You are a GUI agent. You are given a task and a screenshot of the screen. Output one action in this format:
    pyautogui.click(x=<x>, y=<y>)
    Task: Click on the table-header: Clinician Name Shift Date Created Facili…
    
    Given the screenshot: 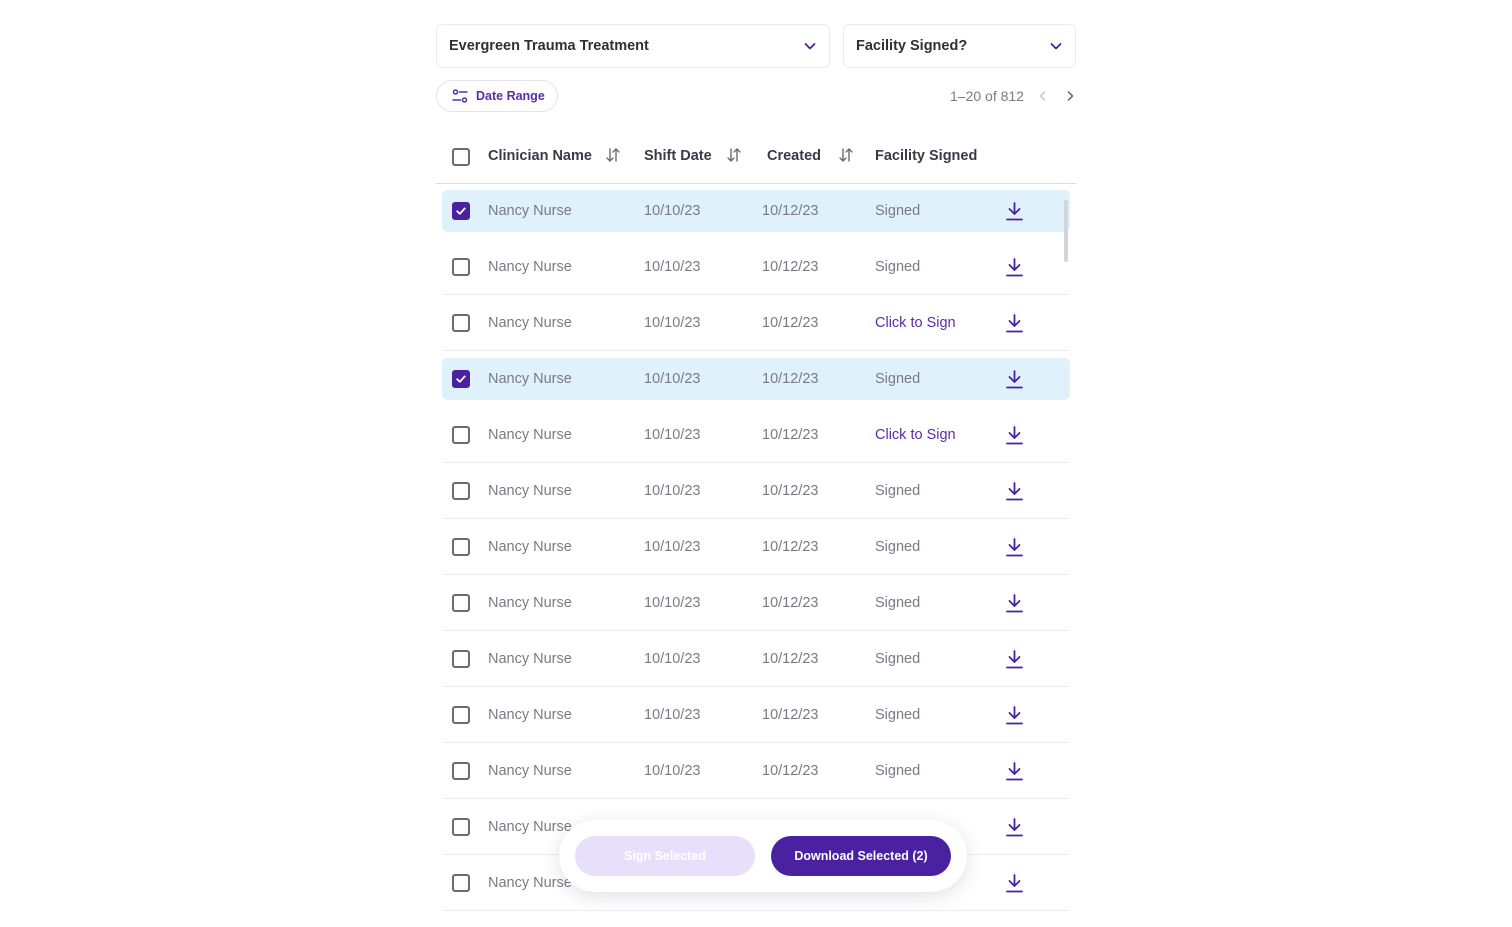 What is the action you would take?
    pyautogui.click(x=756, y=158)
    